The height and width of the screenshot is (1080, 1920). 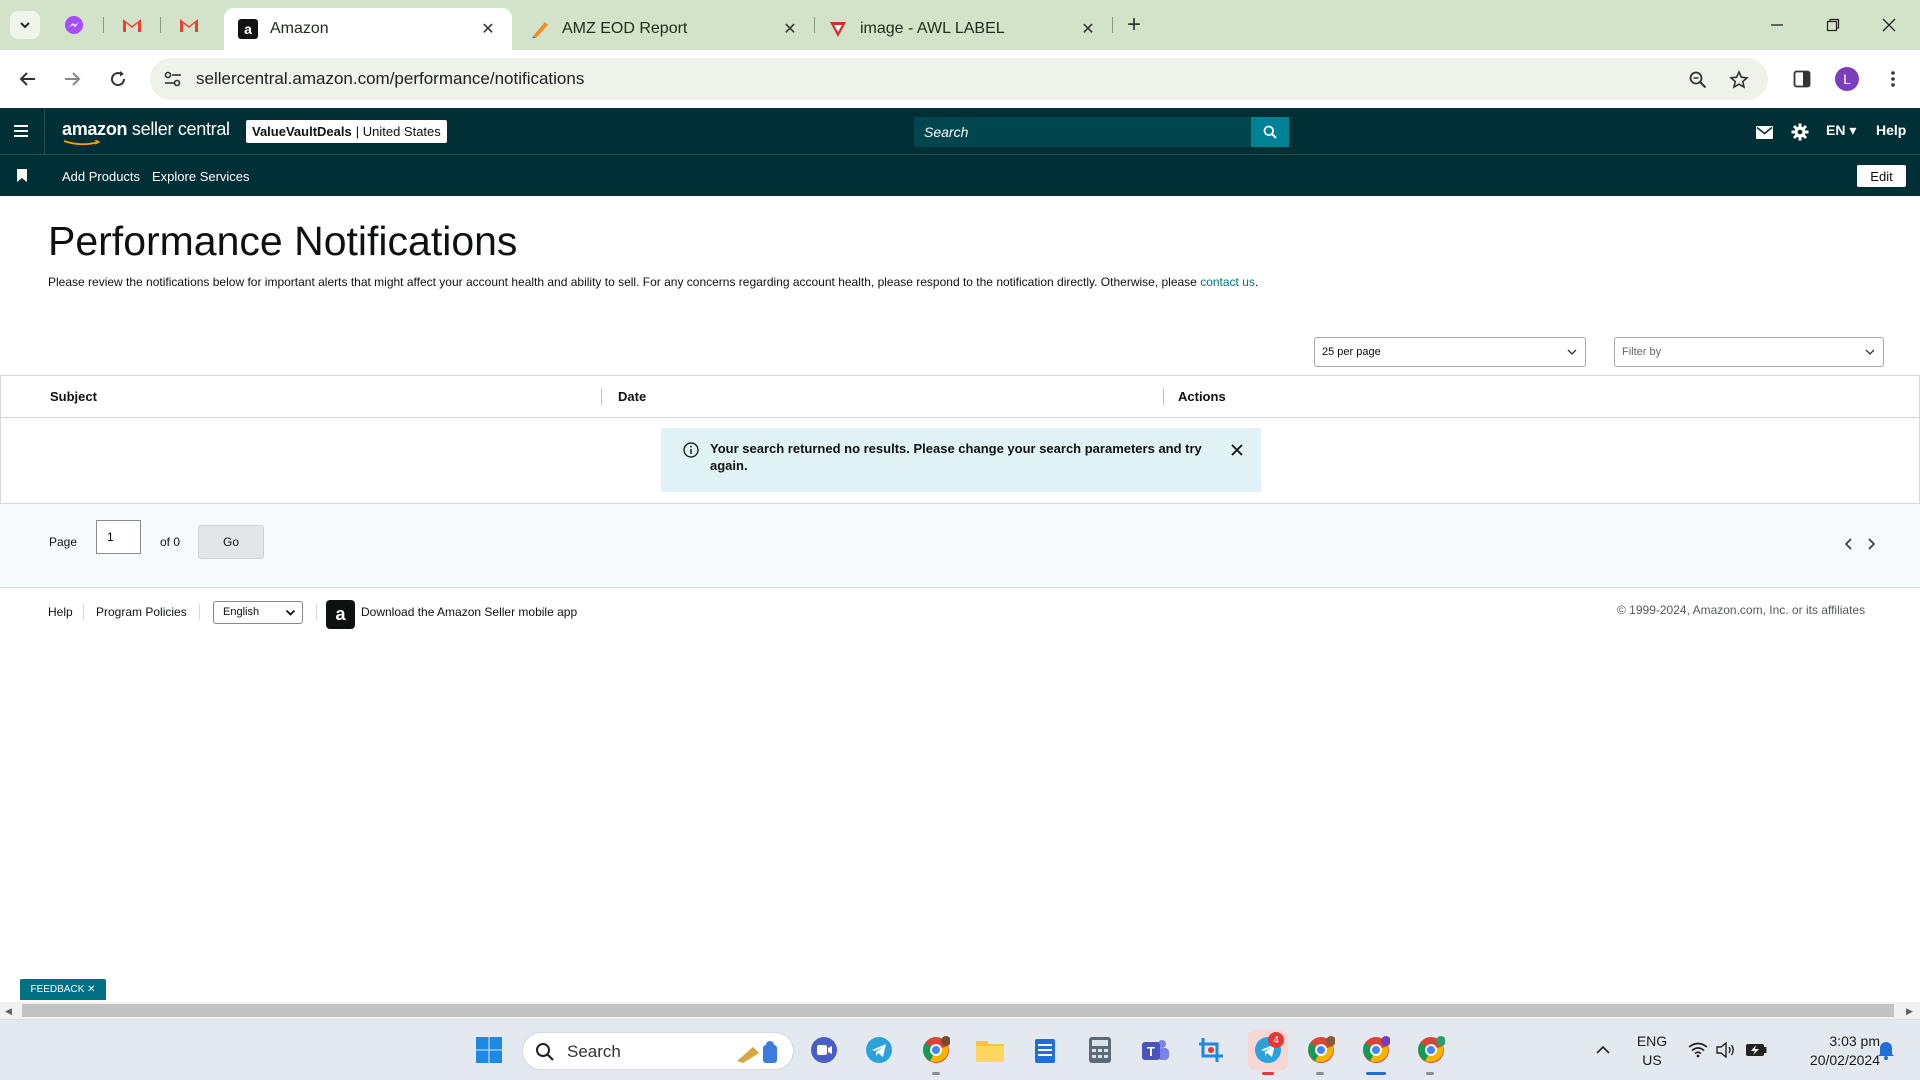 What do you see at coordinates (8, 1011) in the screenshot?
I see `scroll-left-icon: ◀` at bounding box center [8, 1011].